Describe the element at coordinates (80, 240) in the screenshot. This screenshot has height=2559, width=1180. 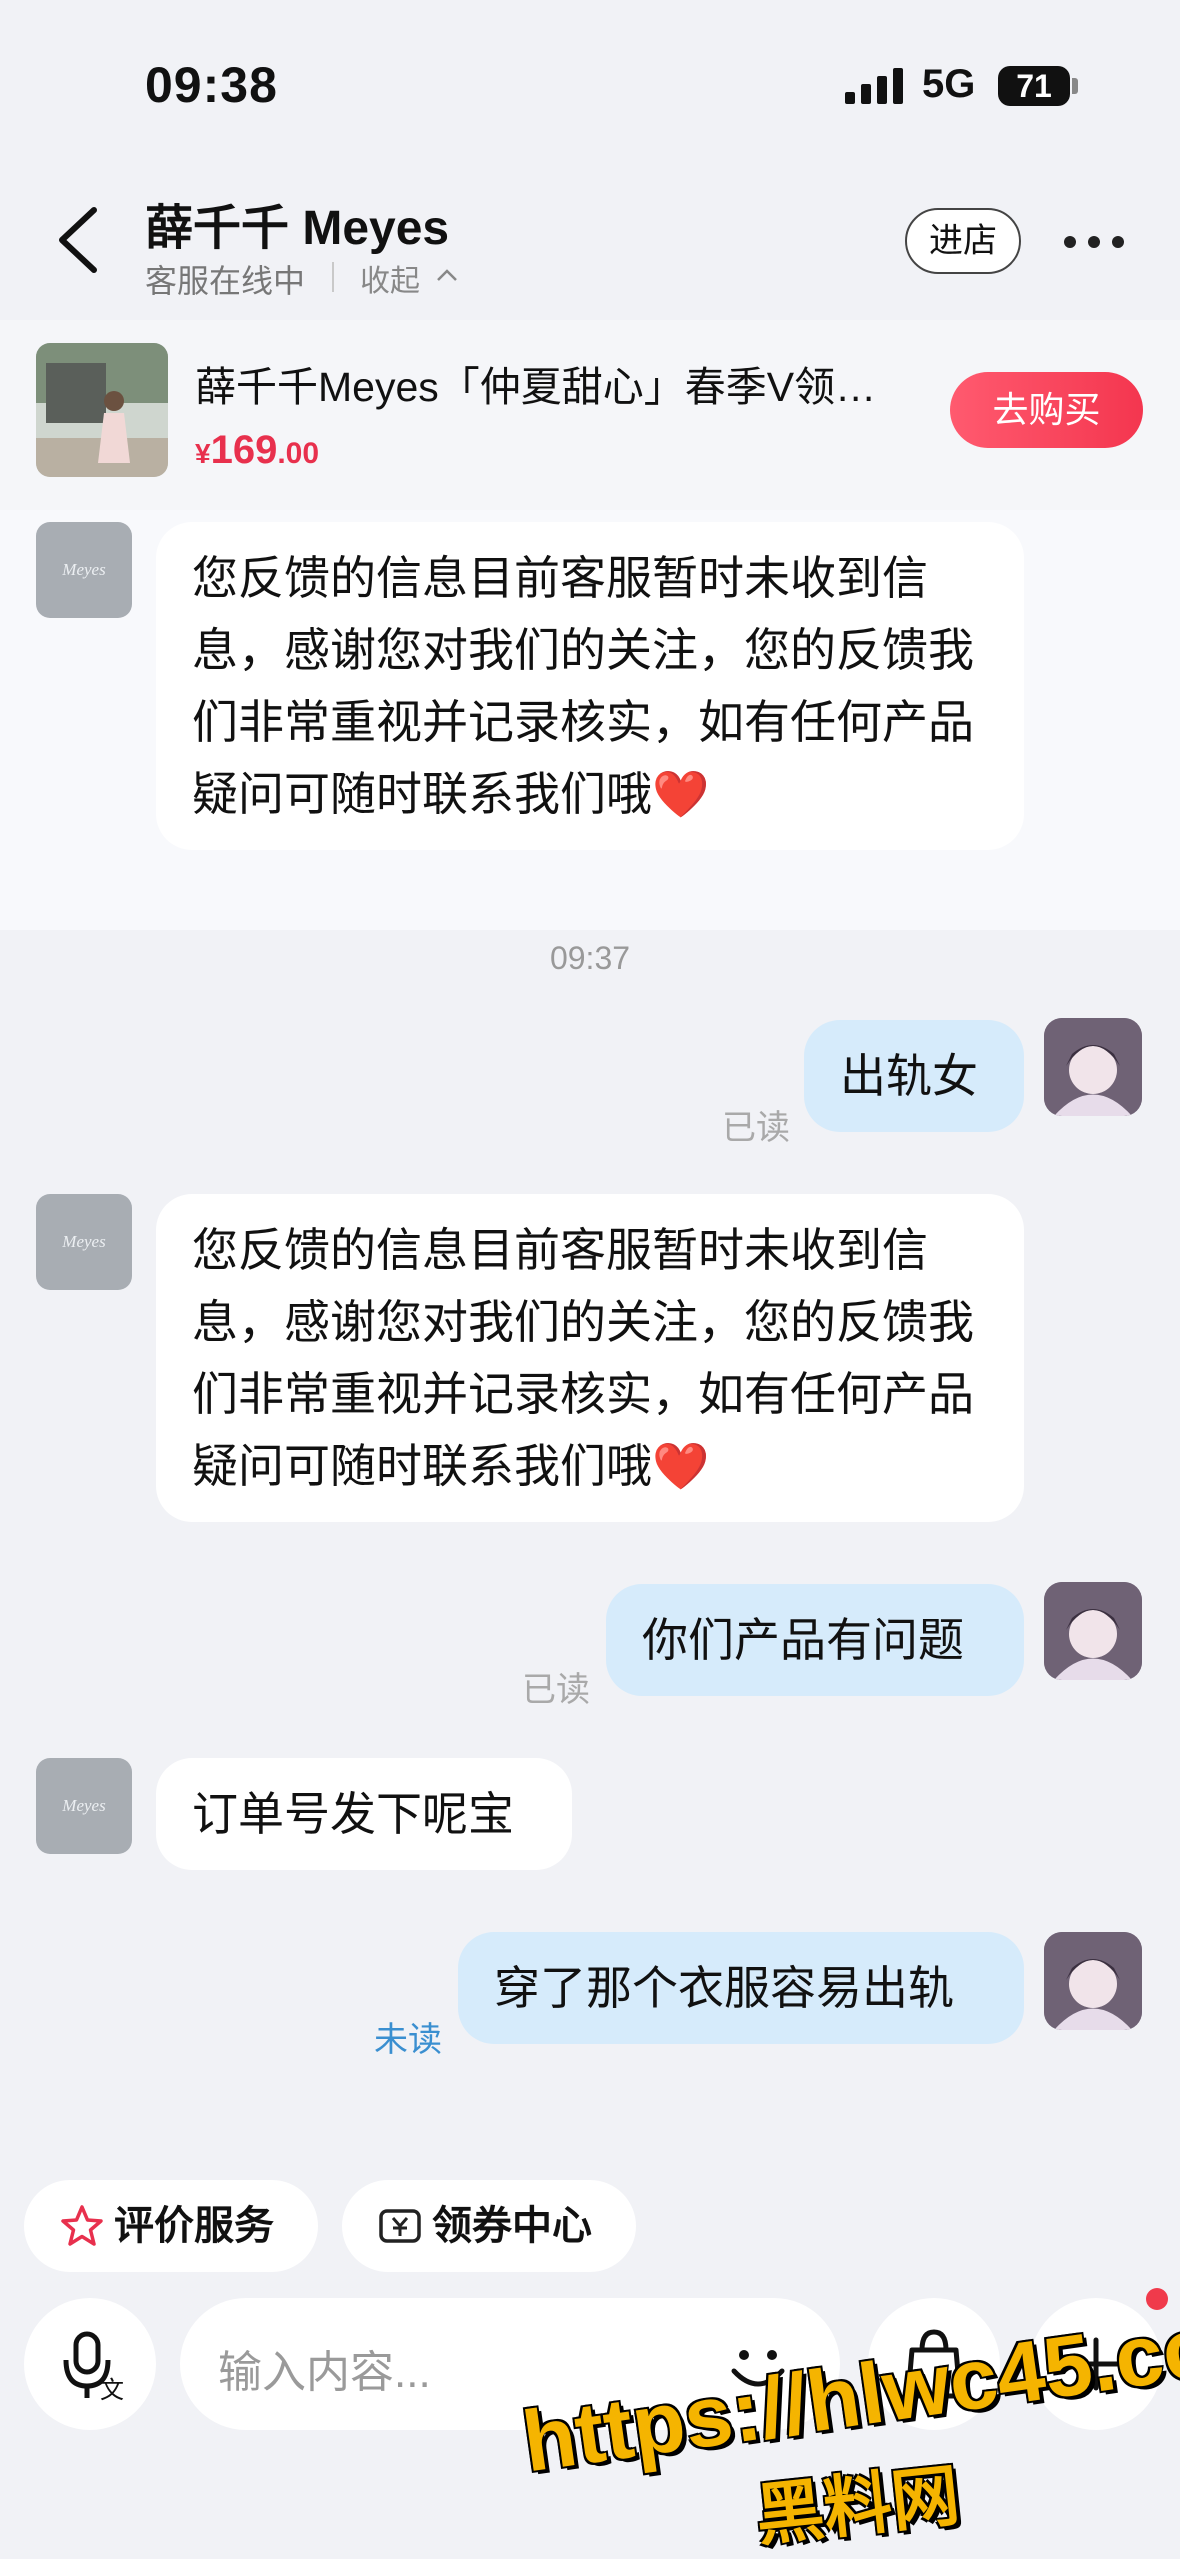
I see `back-icon` at that location.